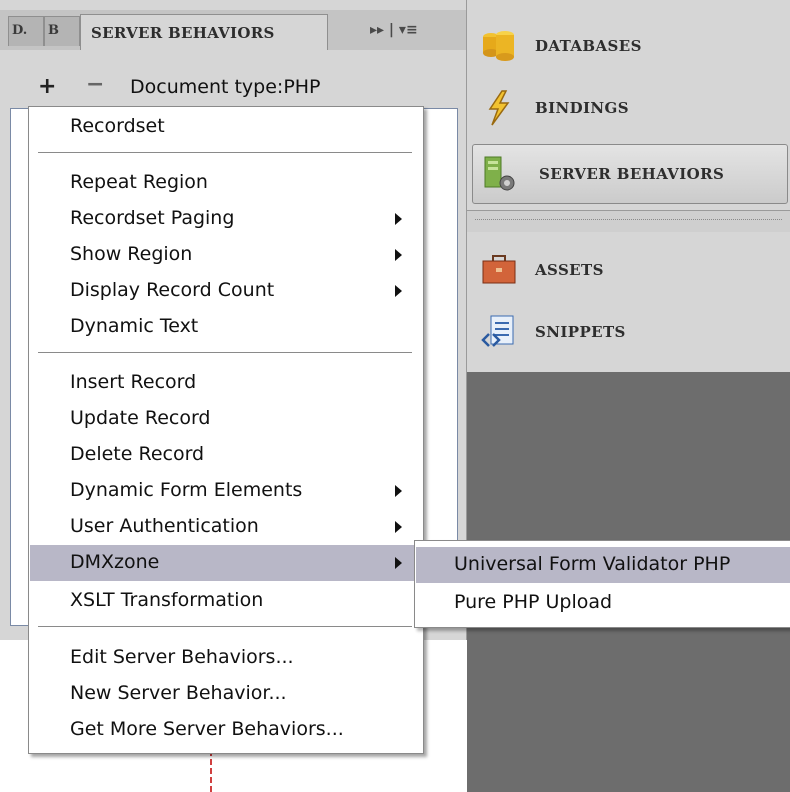 The image size is (790, 792). Describe the element at coordinates (226, 419) in the screenshot. I see `menu-item-update-record: Update Record` at that location.